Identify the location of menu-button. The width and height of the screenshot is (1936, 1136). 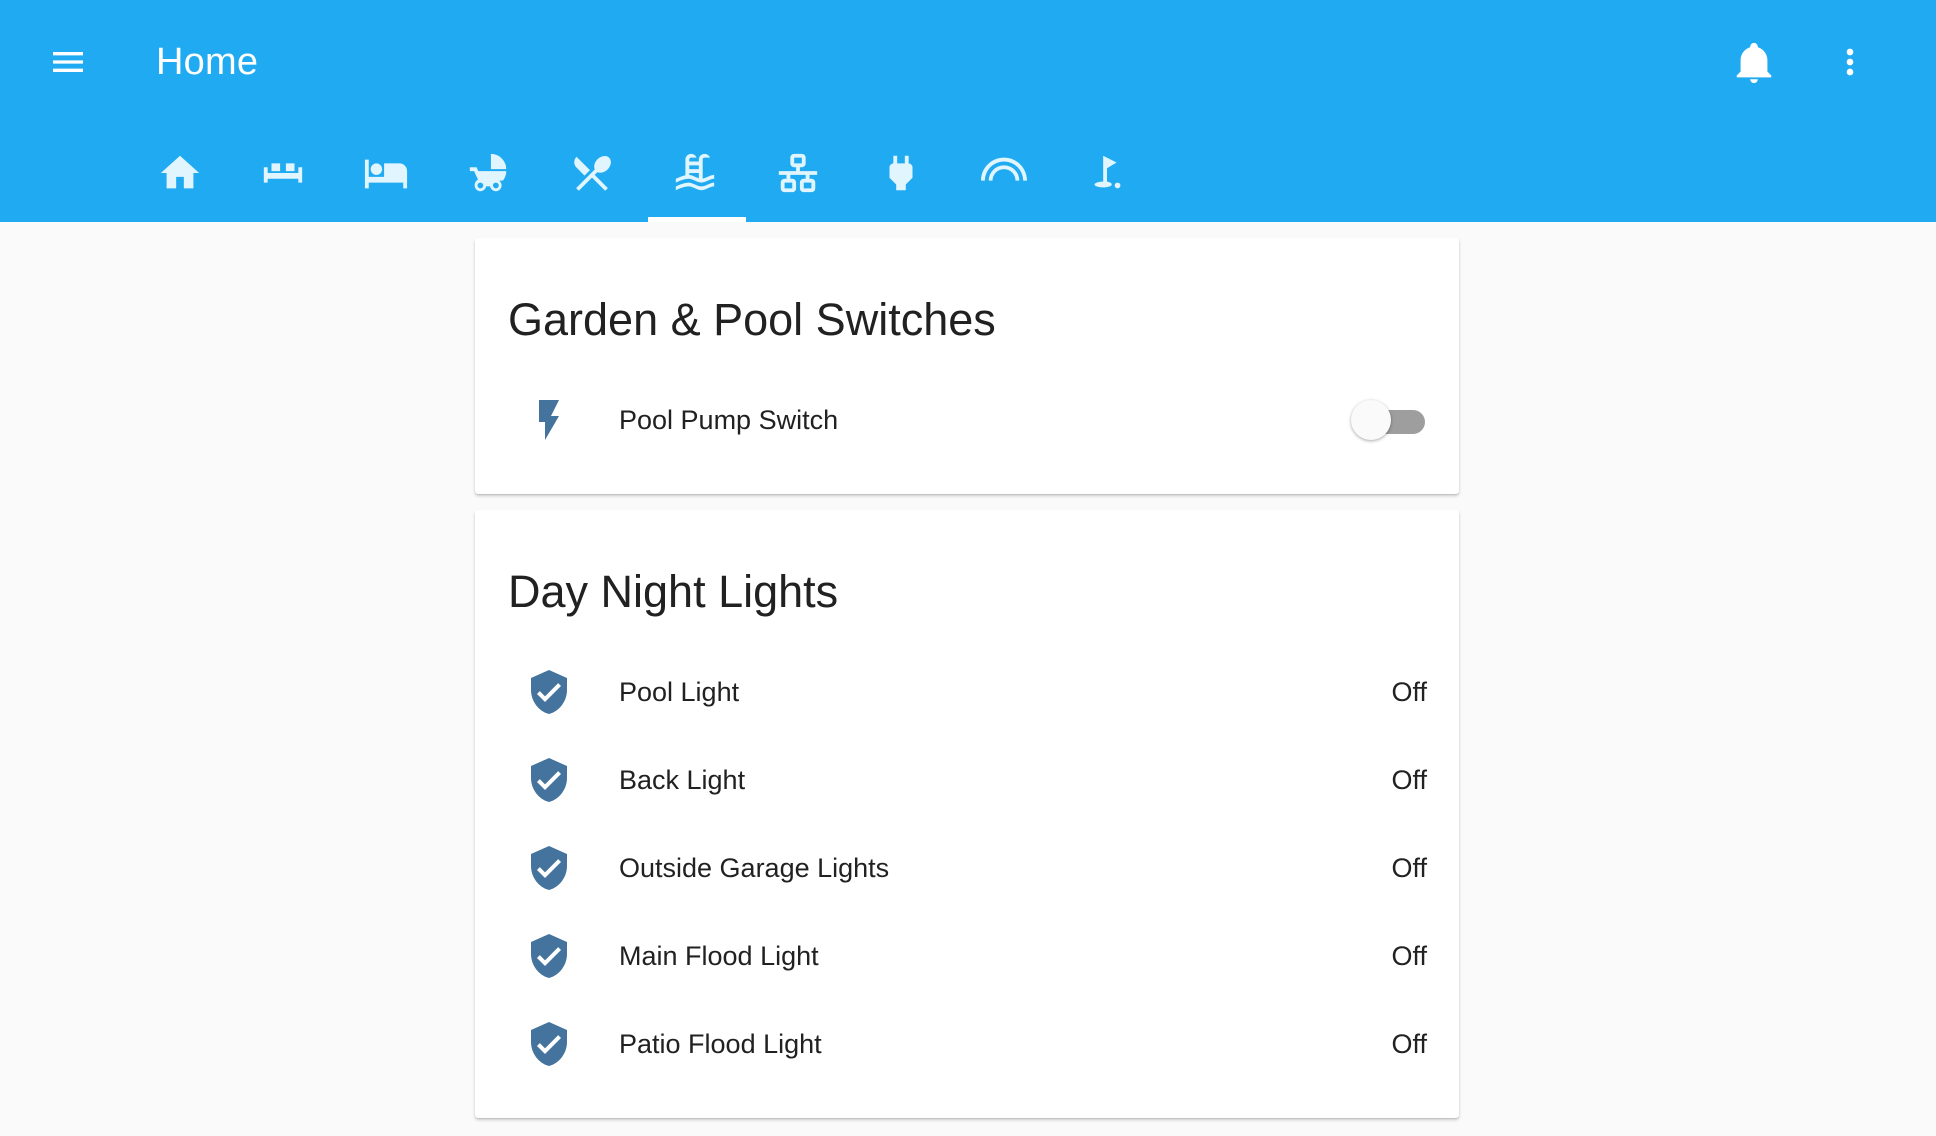
(68, 62).